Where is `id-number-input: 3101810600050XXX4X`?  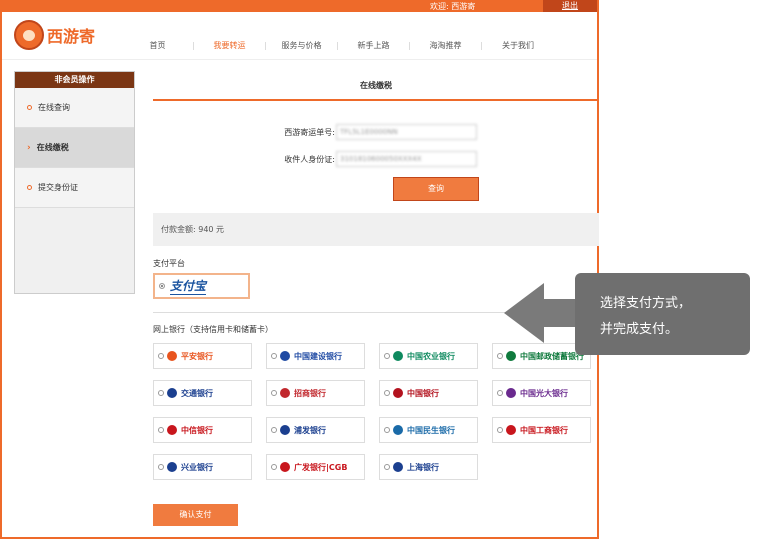 id-number-input: 3101810600050XXX4X is located at coordinates (406, 159).